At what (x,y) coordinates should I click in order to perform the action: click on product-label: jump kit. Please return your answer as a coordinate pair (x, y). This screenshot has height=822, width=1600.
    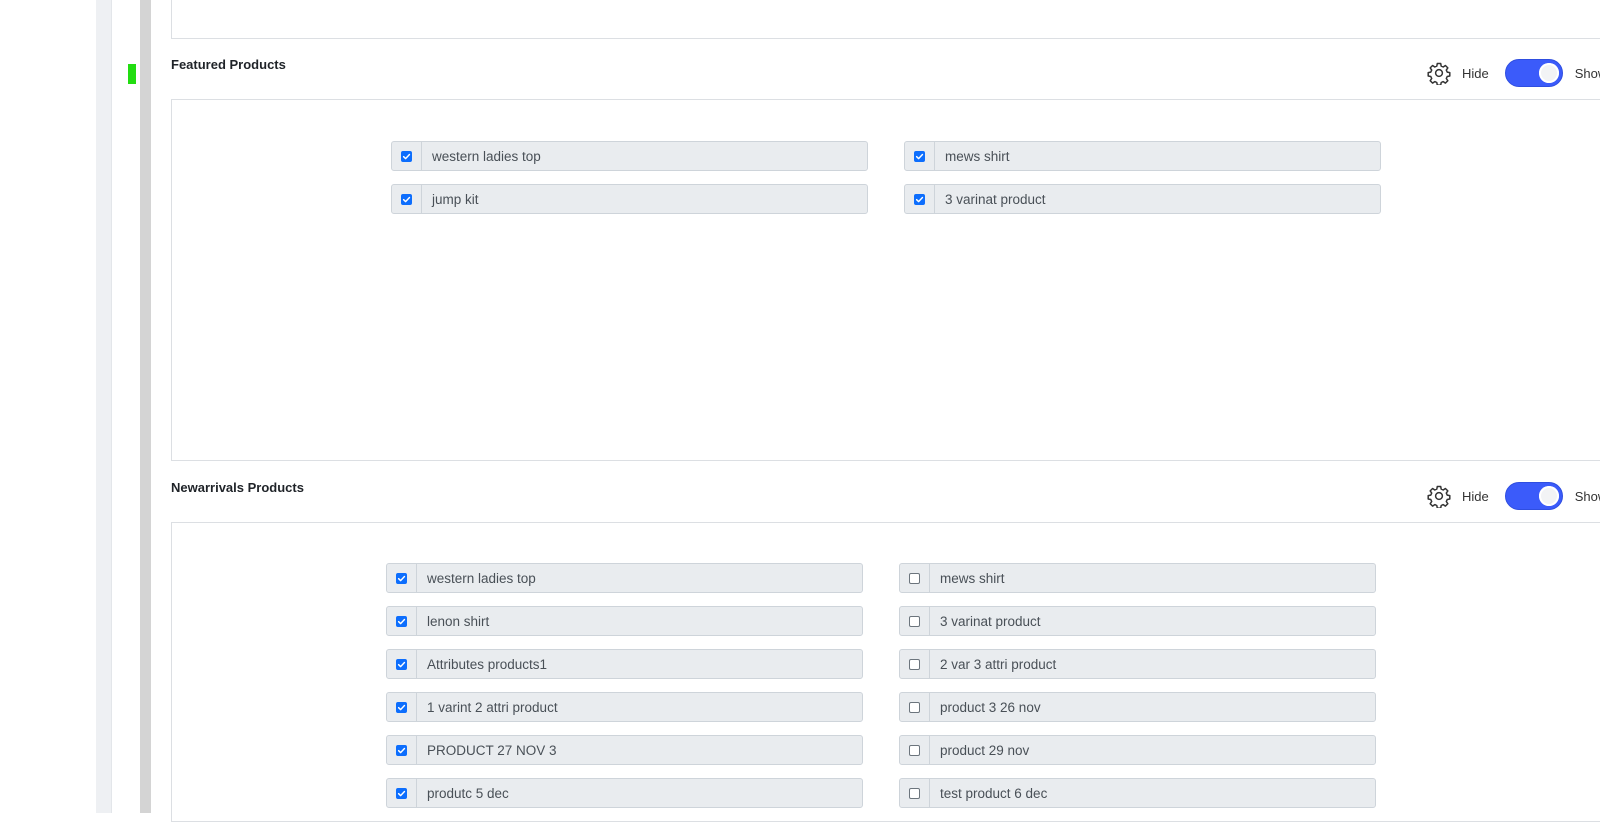
    Looking at the image, I should click on (455, 199).